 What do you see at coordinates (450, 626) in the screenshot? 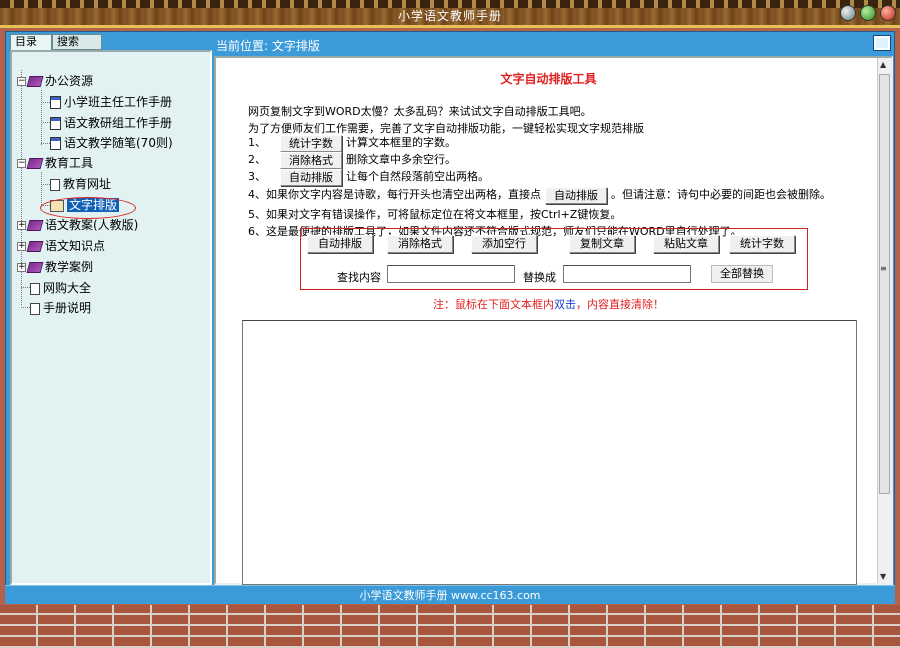
I see `brick-wall-decoration` at bounding box center [450, 626].